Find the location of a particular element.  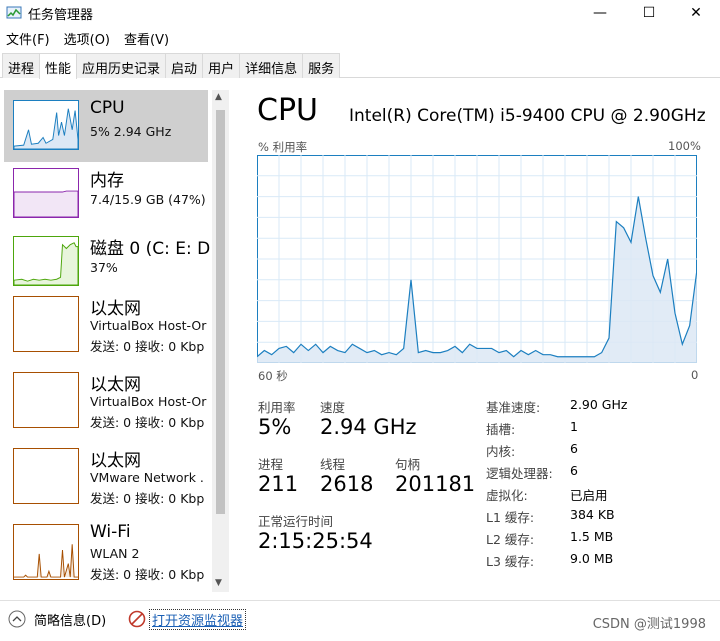

threads-label: 线程 is located at coordinates (333, 464).